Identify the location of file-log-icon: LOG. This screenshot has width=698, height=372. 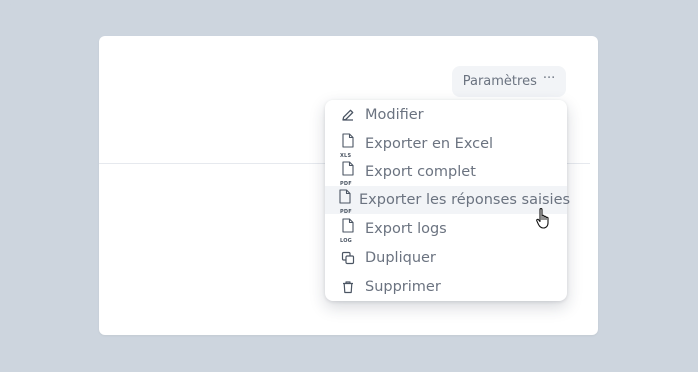
(348, 230).